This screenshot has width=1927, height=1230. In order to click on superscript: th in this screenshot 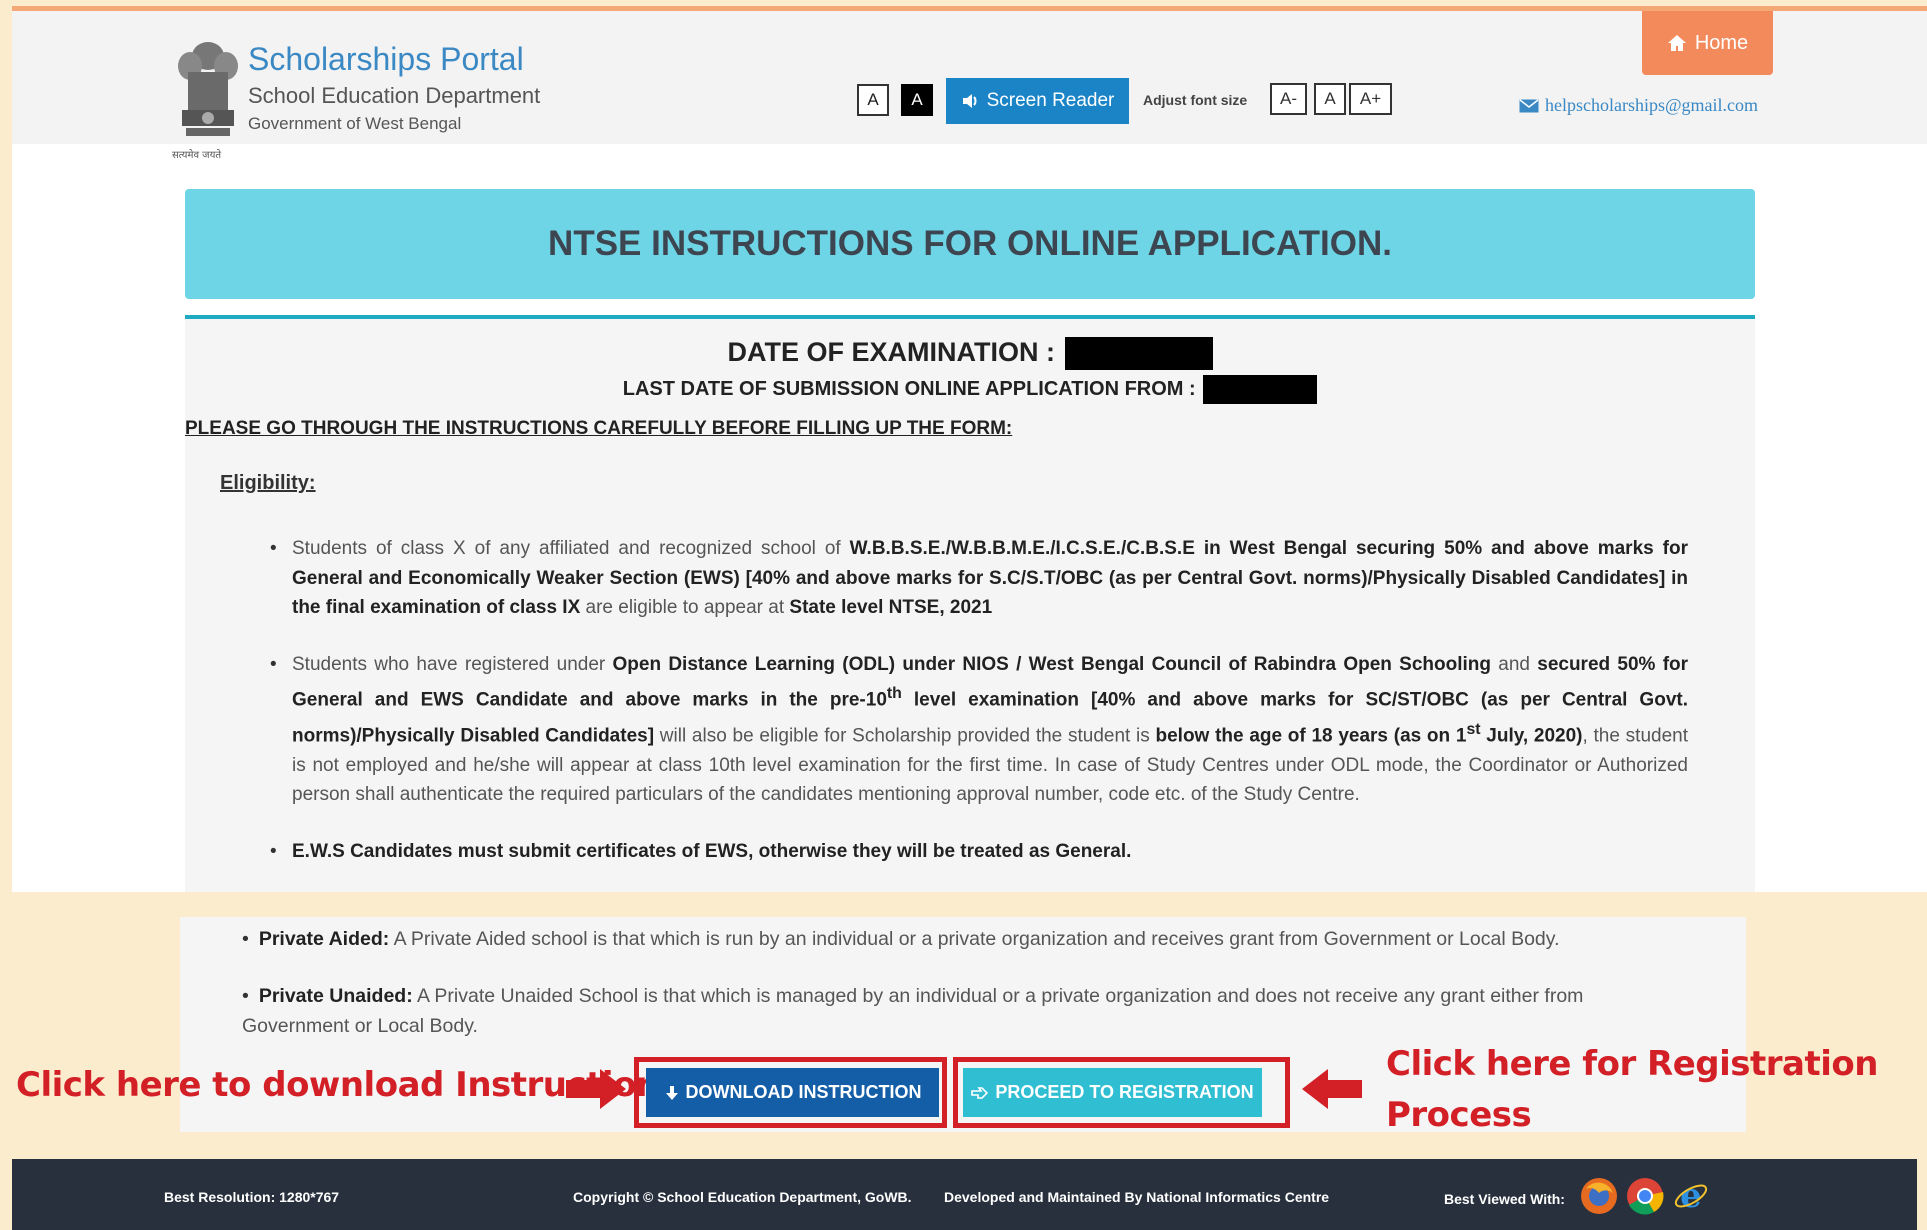, I will do `click(894, 693)`.